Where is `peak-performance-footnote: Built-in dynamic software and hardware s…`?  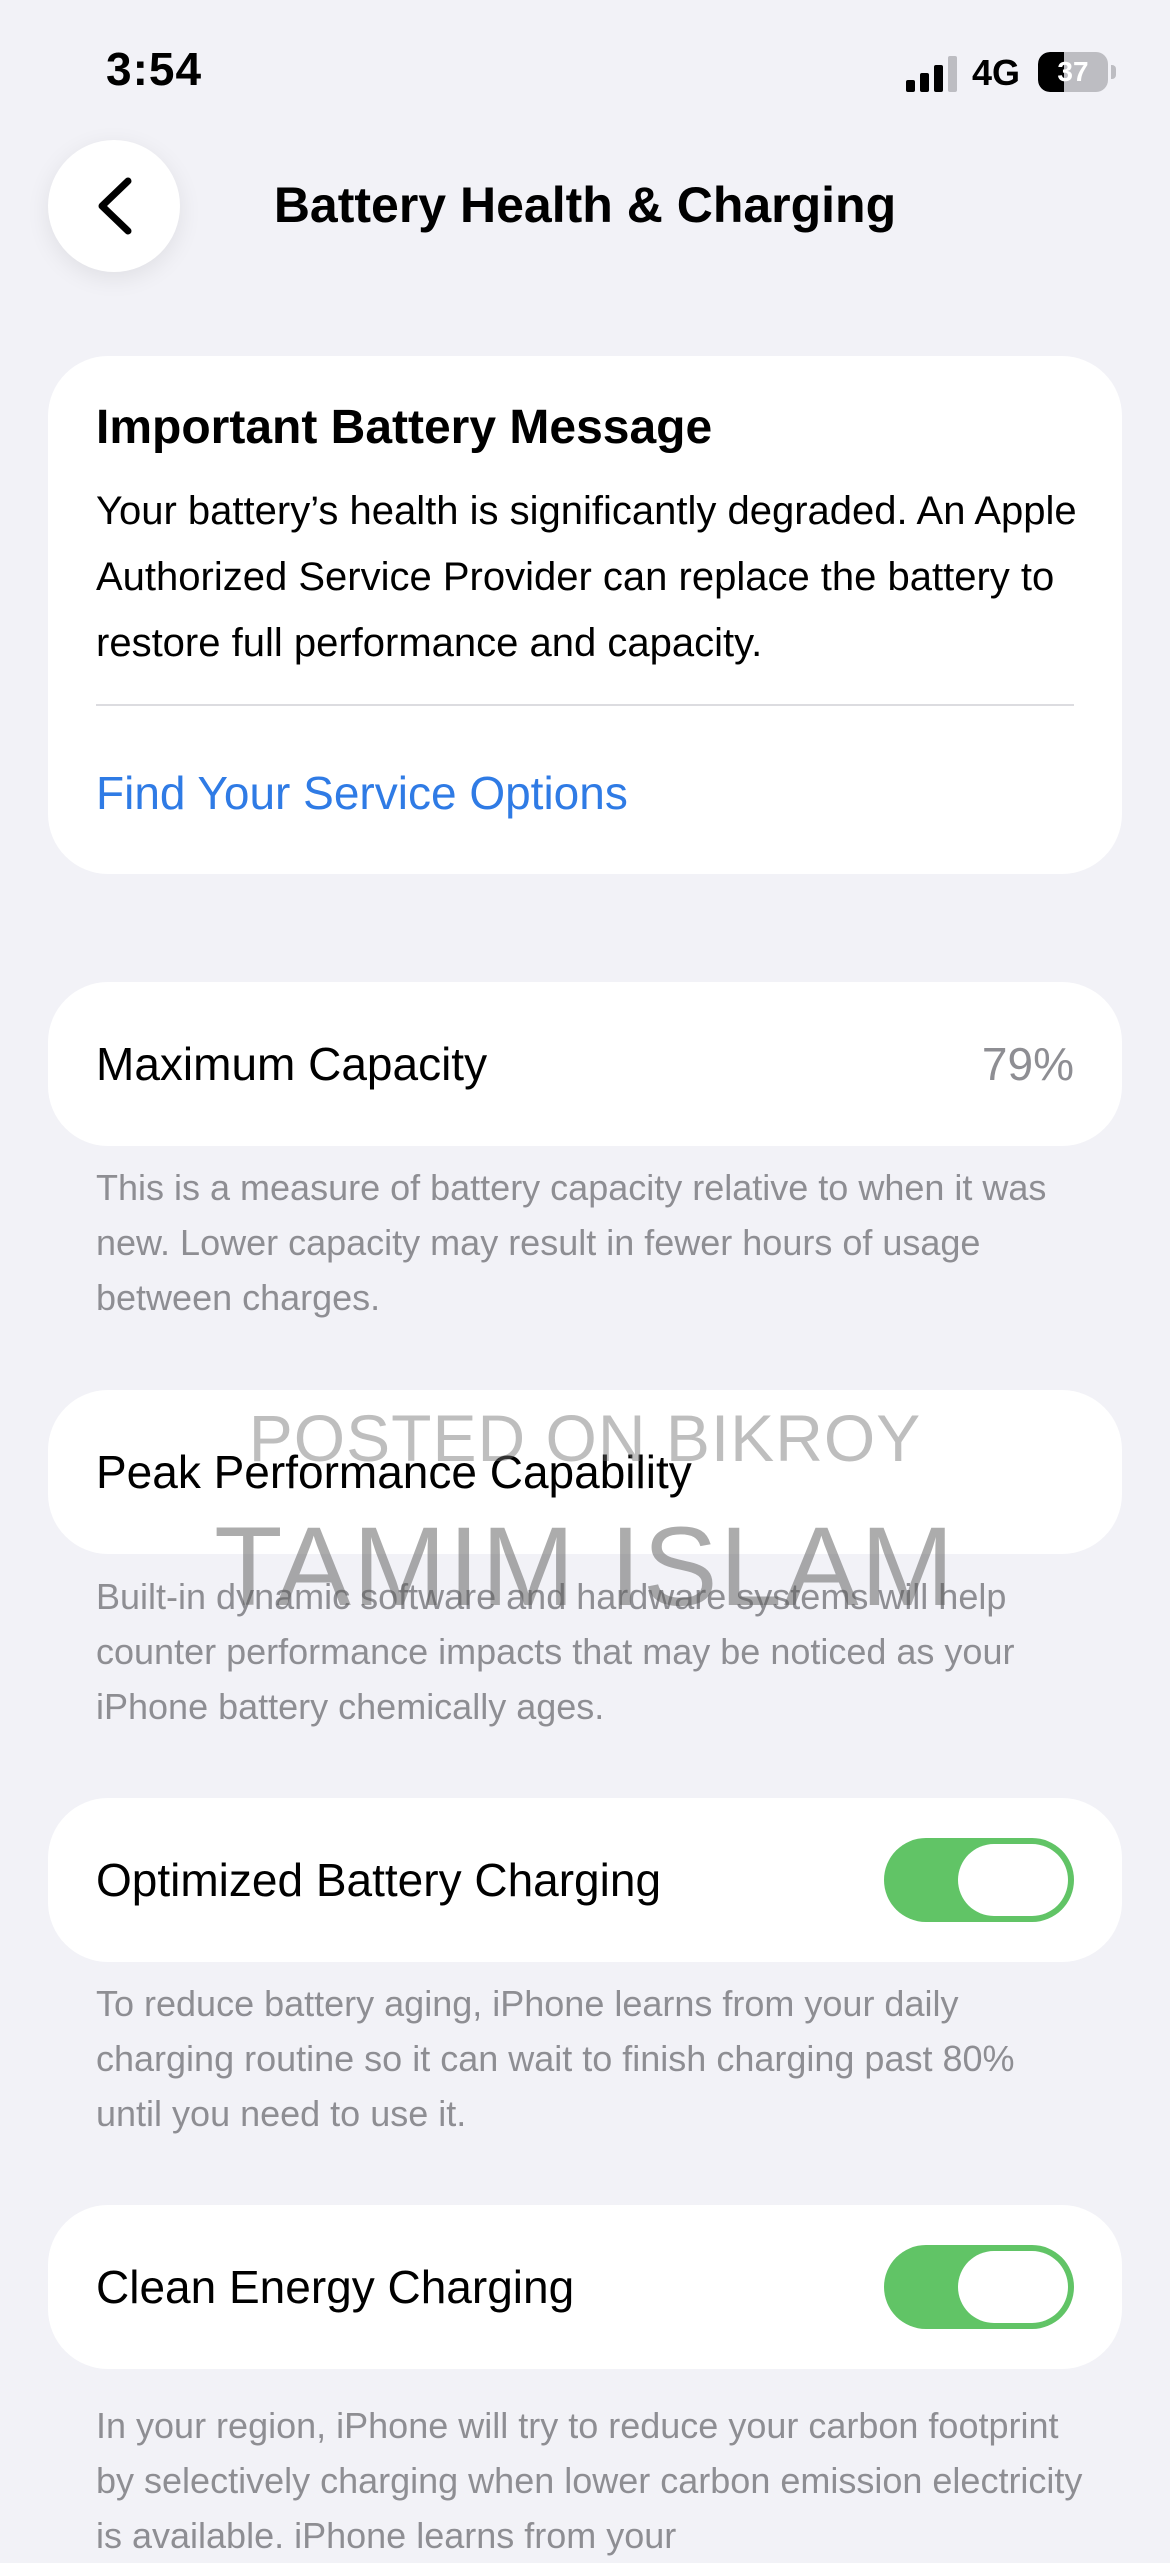 peak-performance-footnote: Built-in dynamic software and hardware s… is located at coordinates (555, 1651).